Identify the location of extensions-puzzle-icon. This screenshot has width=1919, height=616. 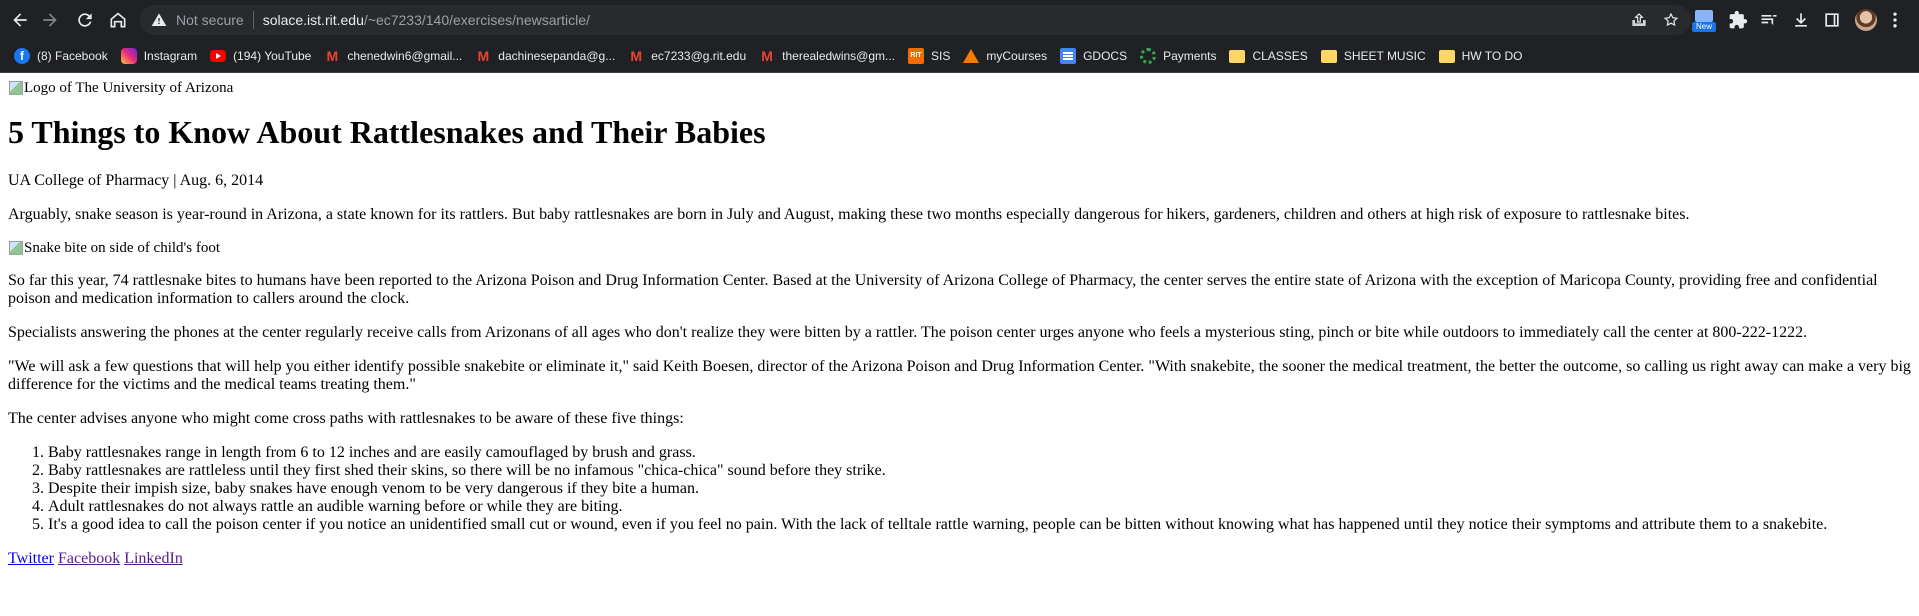
(1738, 22).